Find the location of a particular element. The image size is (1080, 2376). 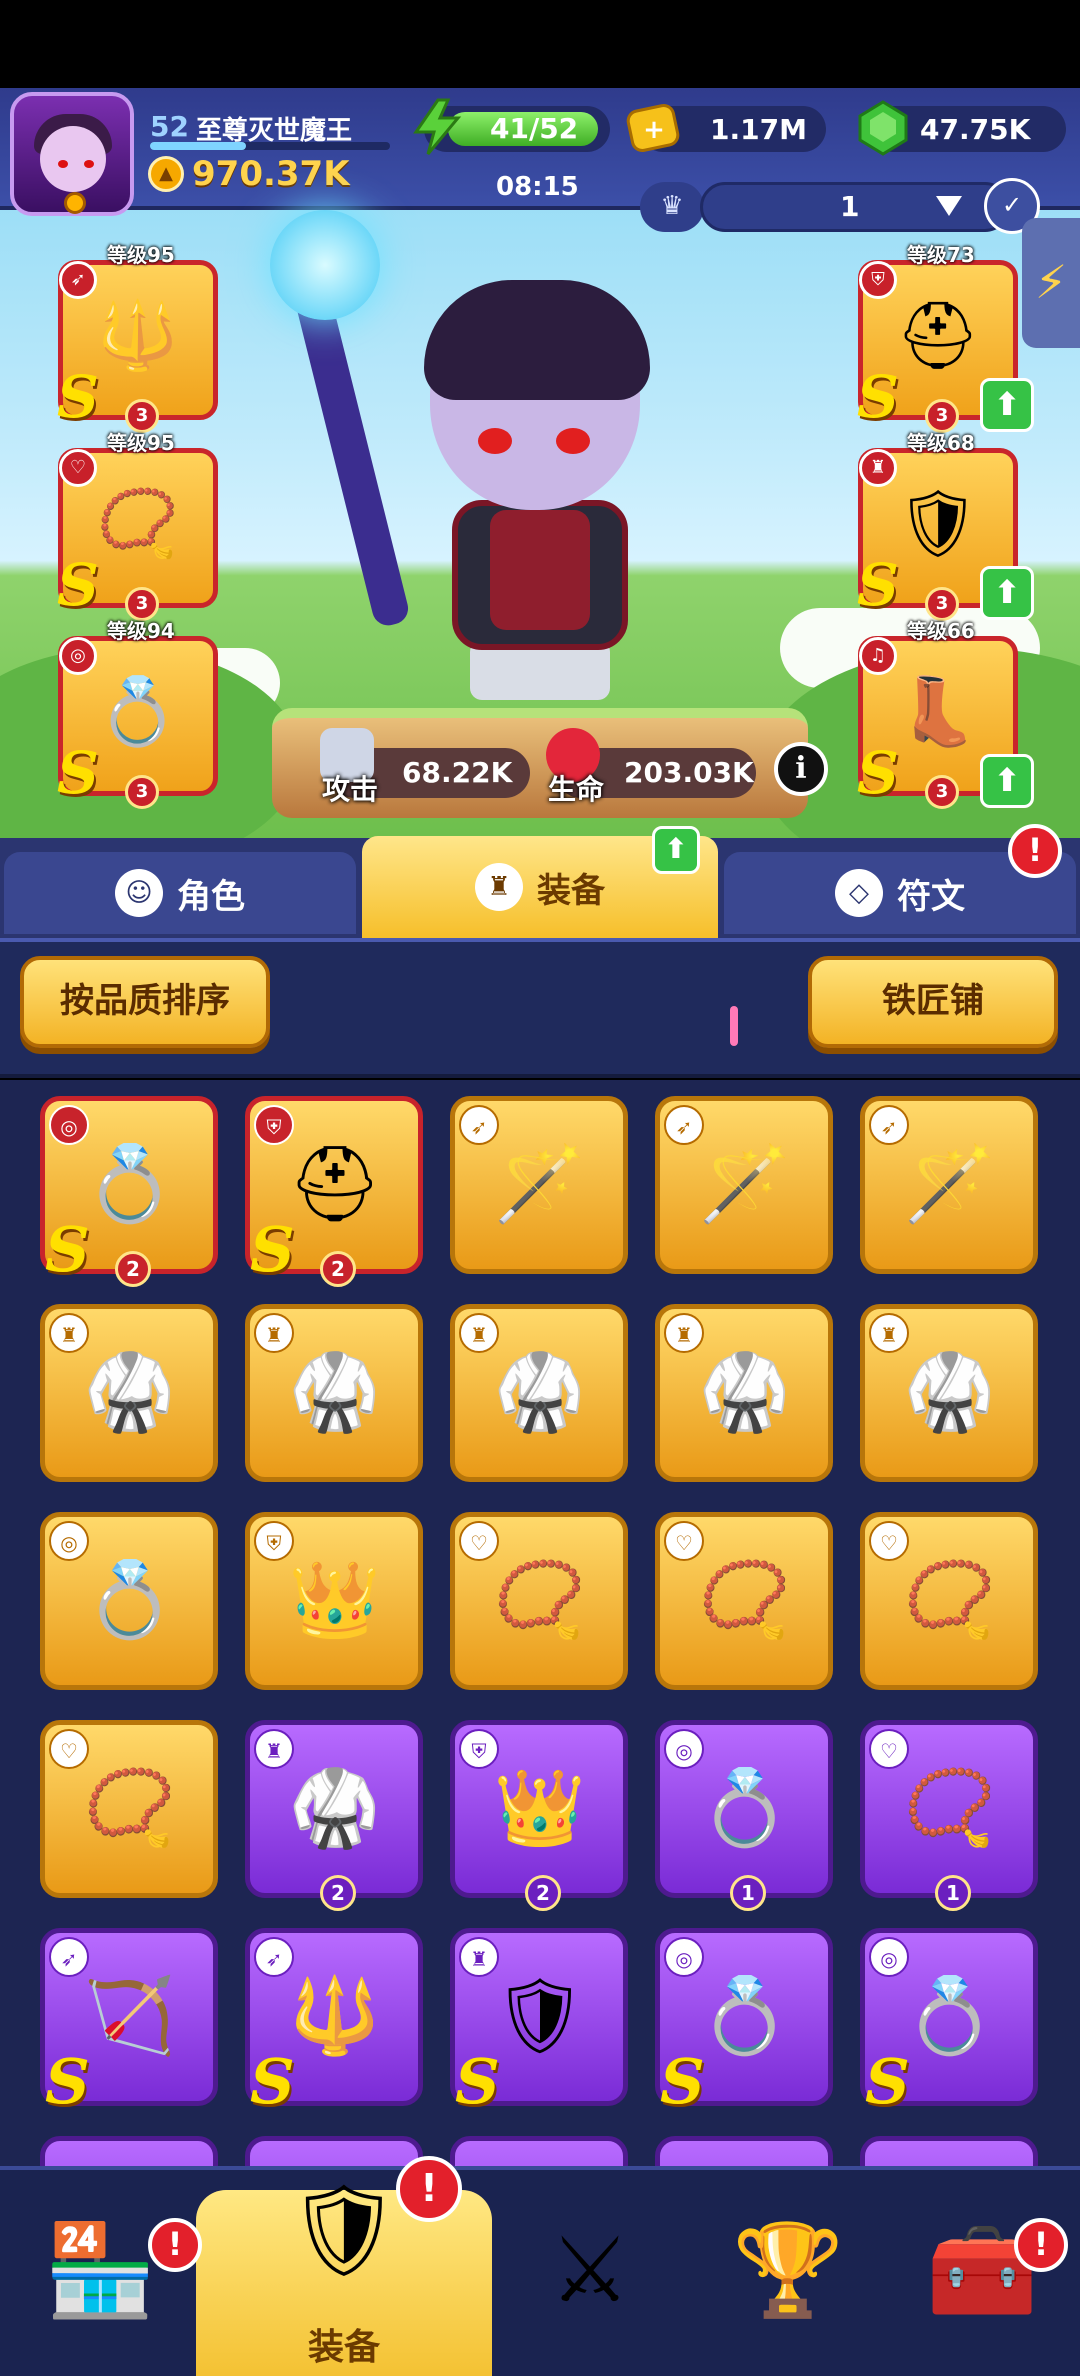

xp-bar is located at coordinates (270, 146).